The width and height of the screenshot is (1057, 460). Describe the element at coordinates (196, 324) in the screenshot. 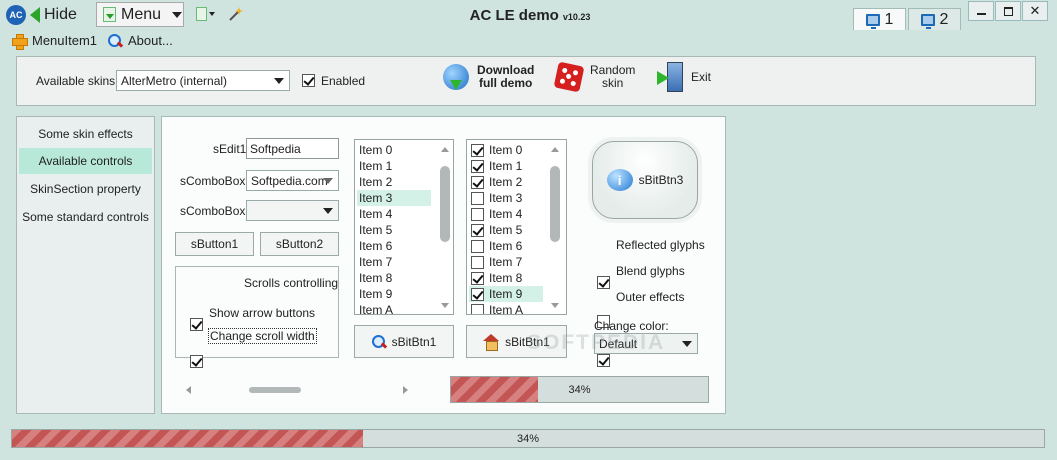

I see `show-arrows-checkbox` at that location.